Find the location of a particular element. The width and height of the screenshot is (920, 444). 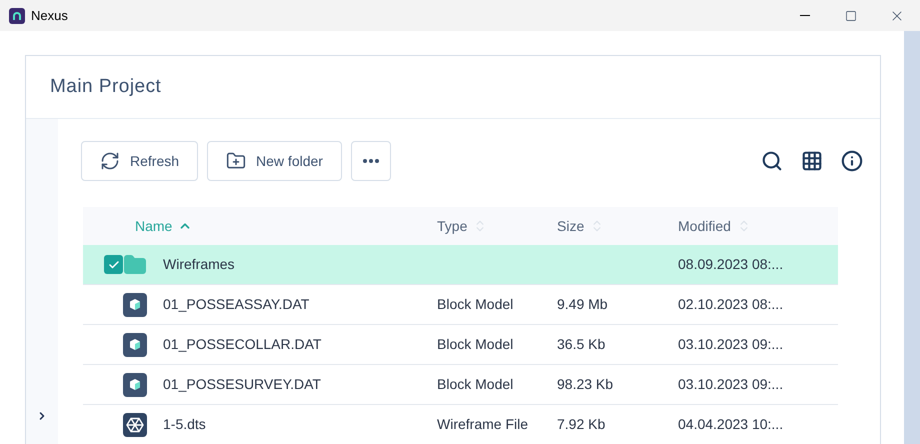

more-icon is located at coordinates (370, 161).